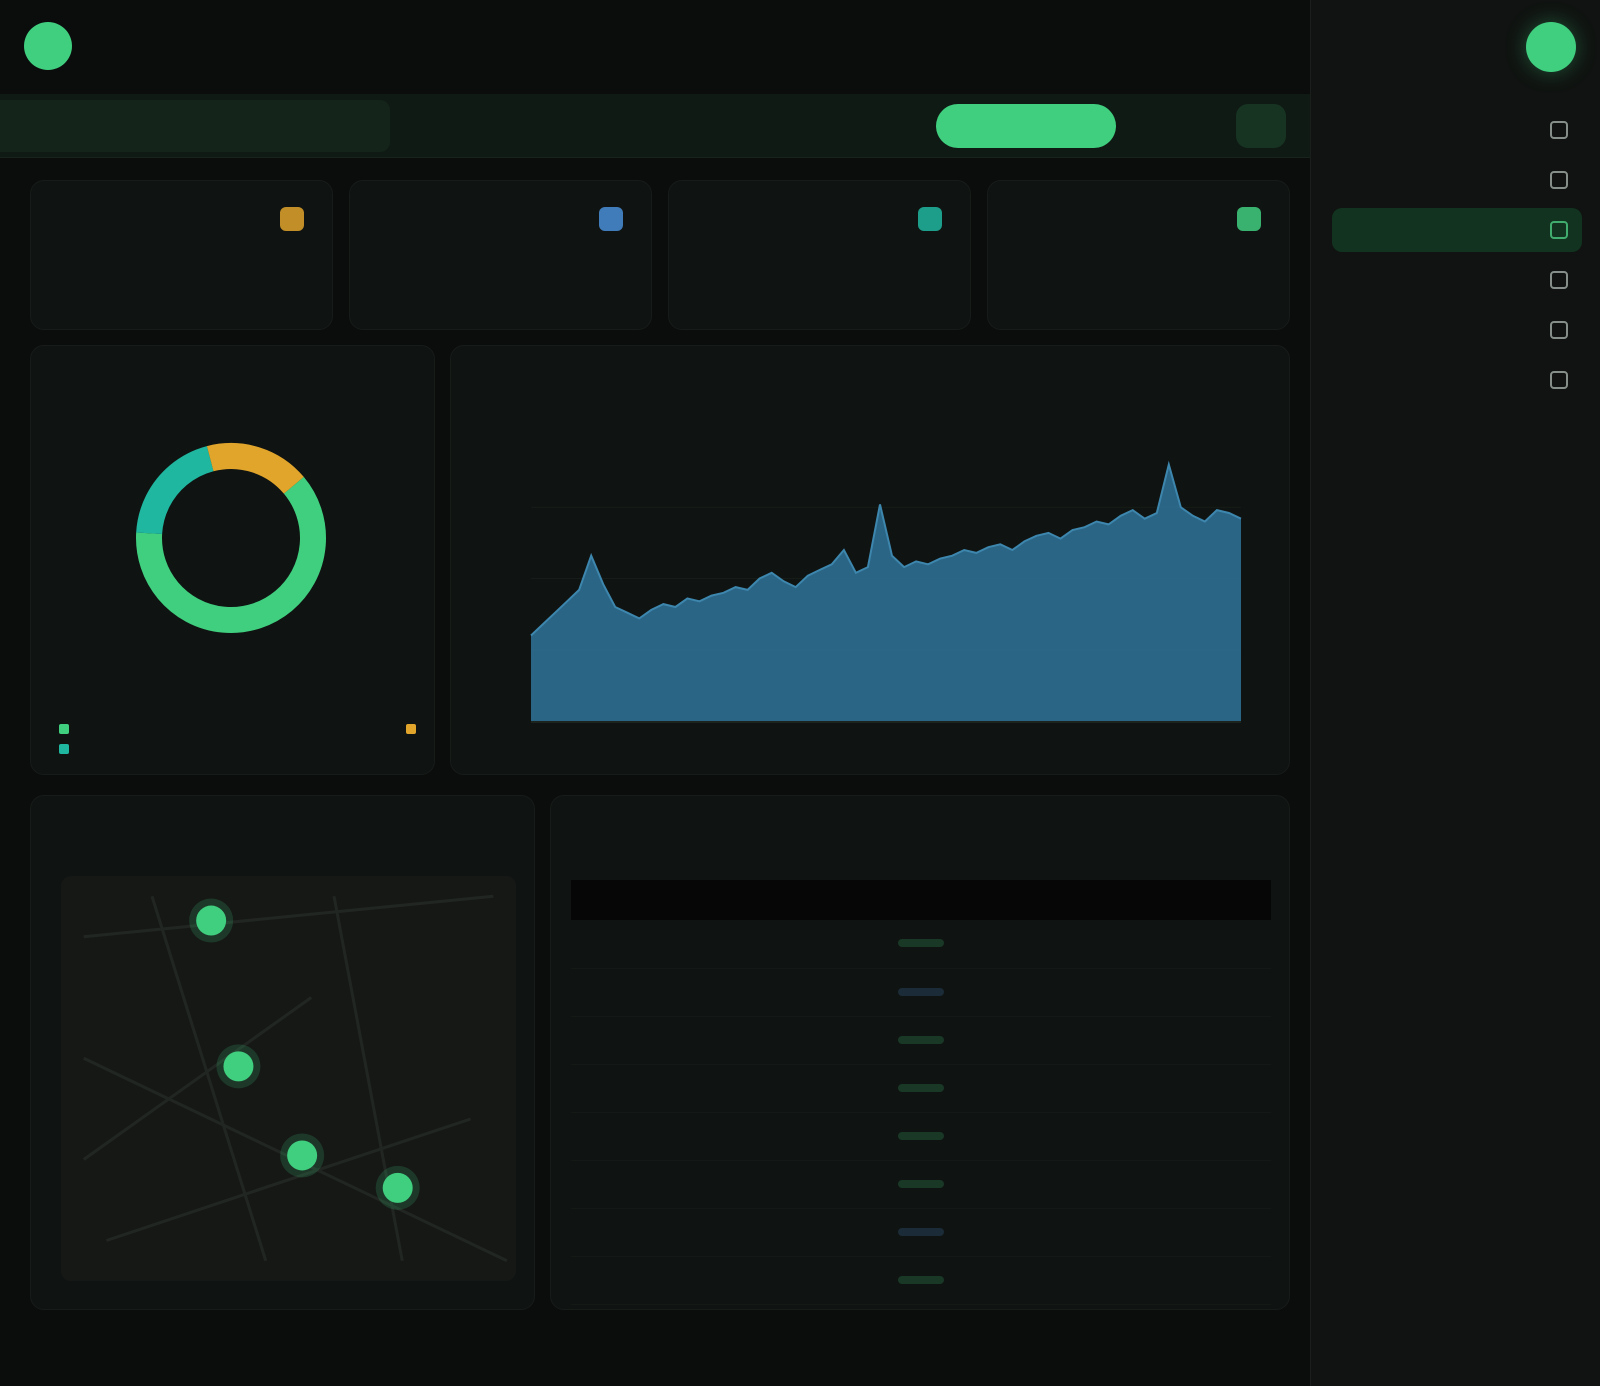  I want to click on area-chart, so click(886, 591).